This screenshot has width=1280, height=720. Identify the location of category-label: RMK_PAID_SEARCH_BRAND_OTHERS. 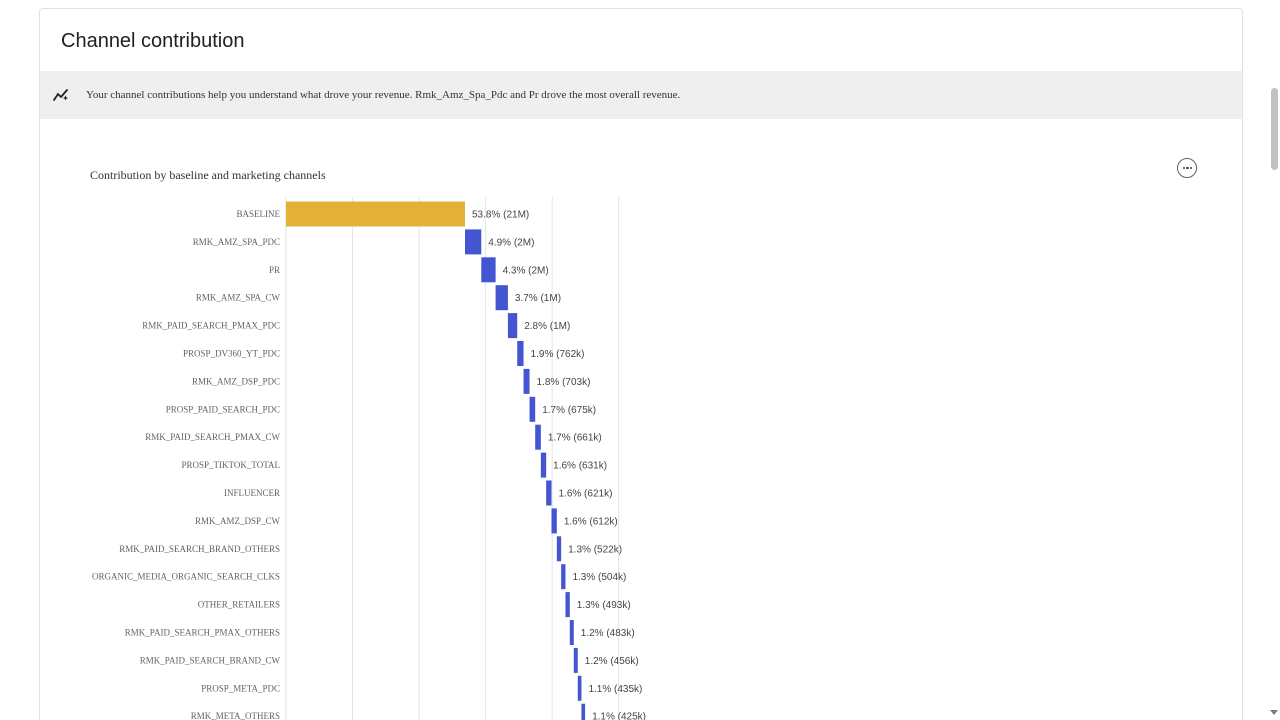
(199, 549).